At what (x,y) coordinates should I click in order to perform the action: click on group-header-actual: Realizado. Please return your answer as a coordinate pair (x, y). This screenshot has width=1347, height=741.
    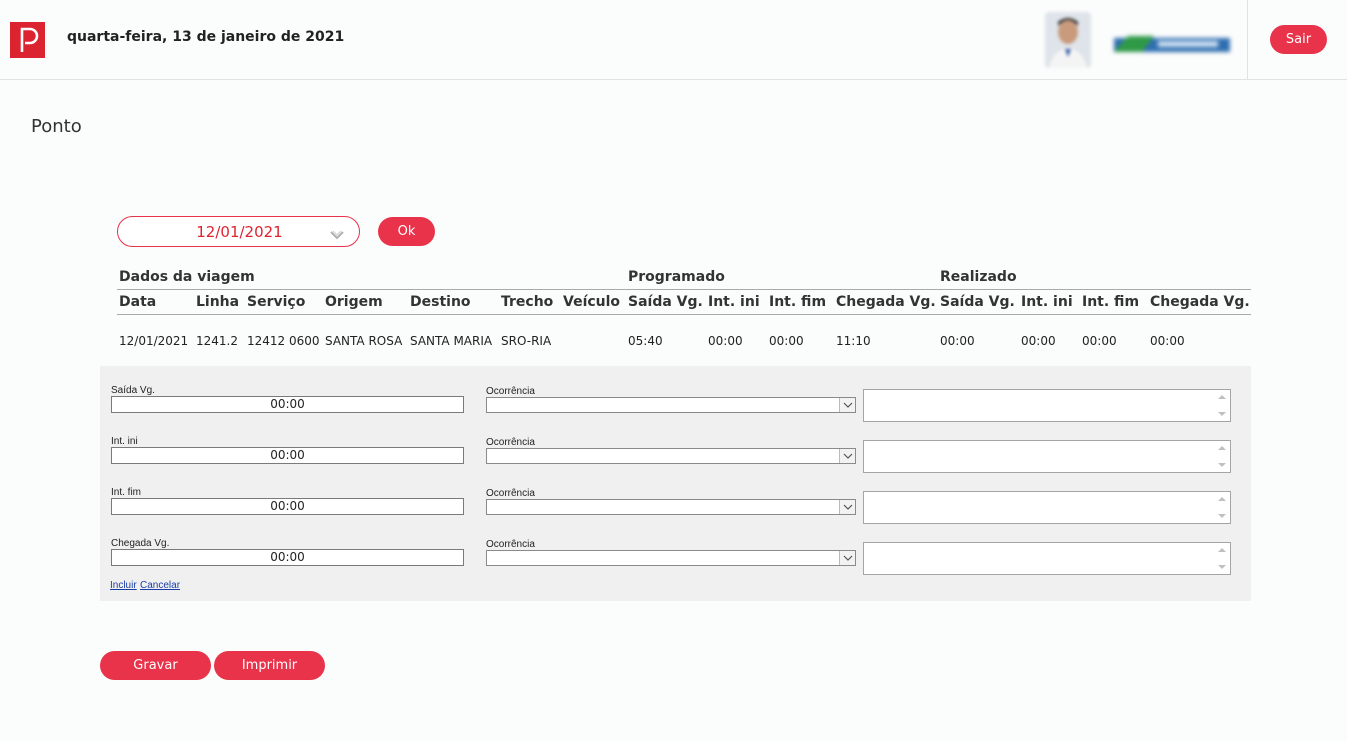
    Looking at the image, I should click on (978, 277).